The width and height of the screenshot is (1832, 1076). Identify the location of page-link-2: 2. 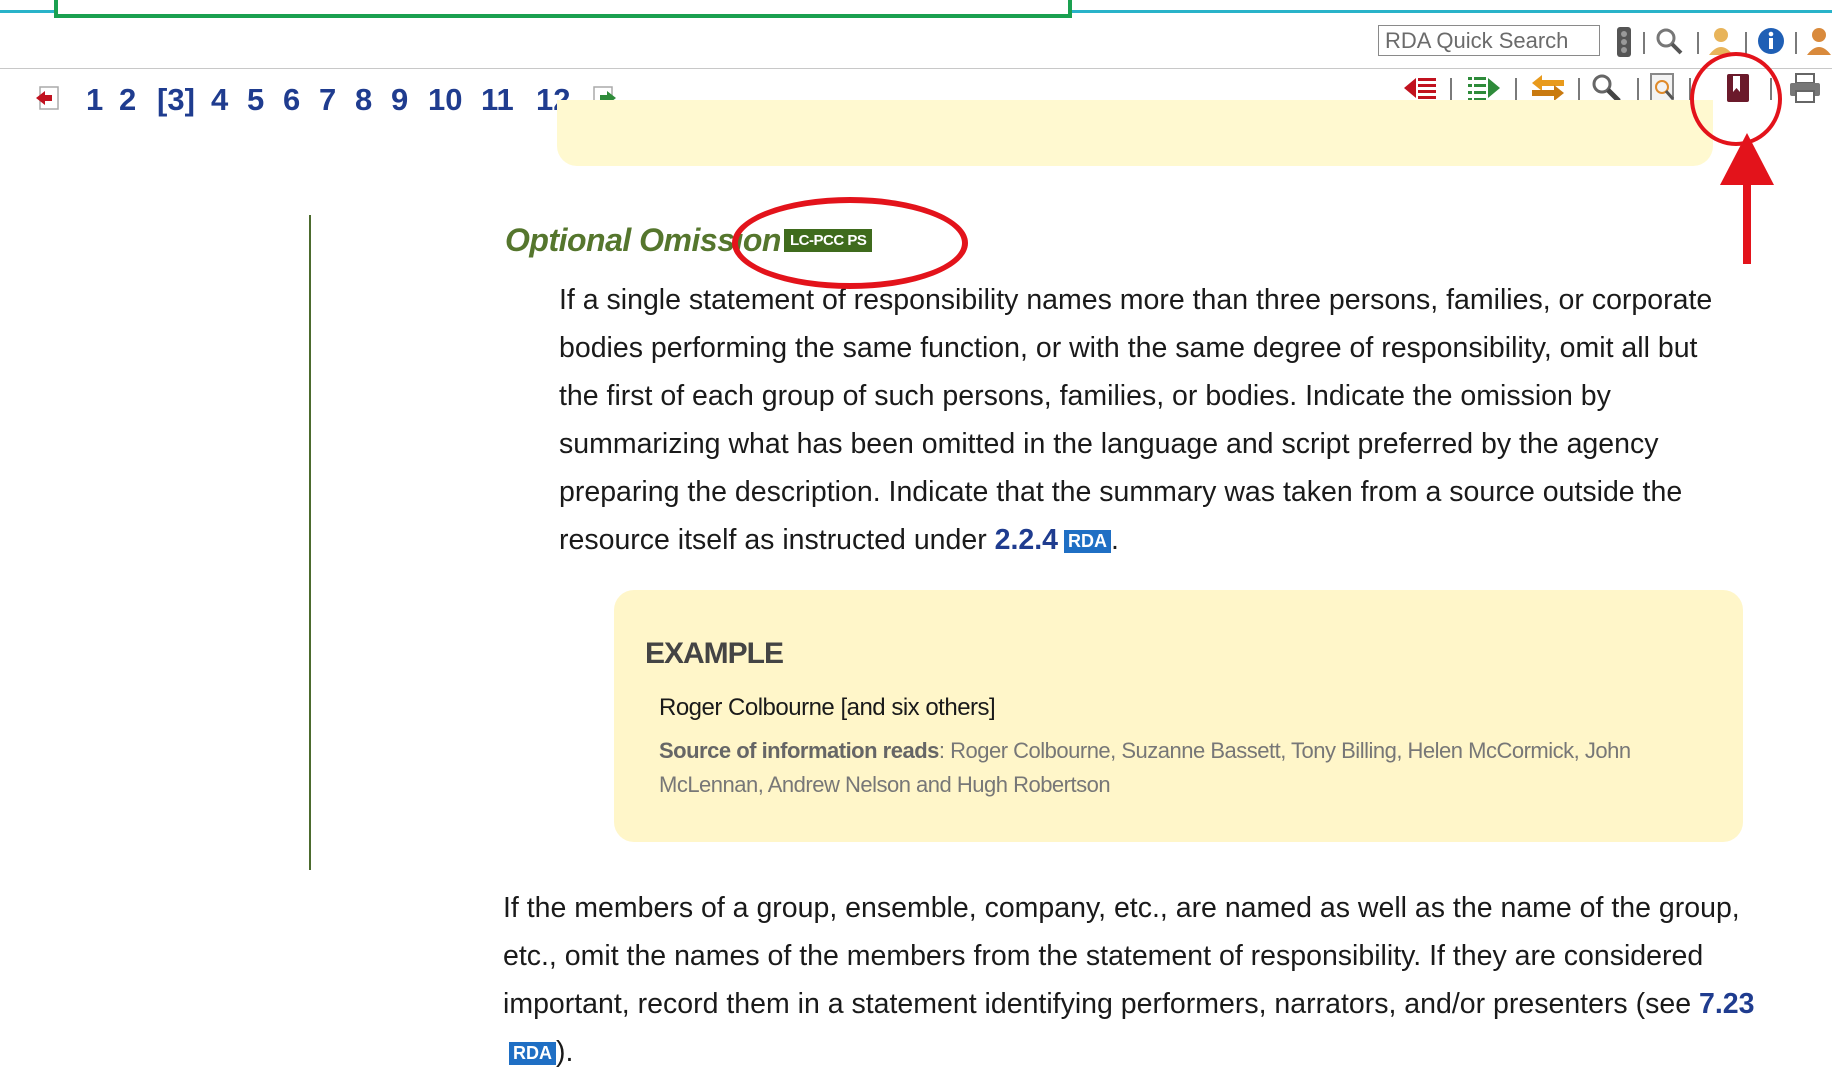
(127, 100).